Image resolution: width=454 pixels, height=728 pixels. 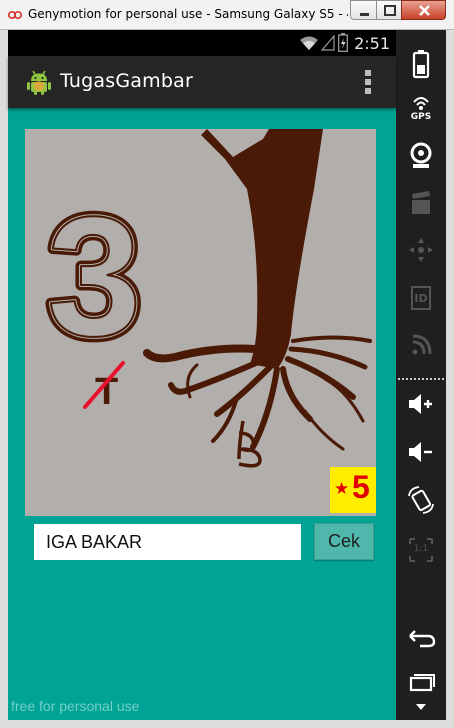 What do you see at coordinates (364, 14) in the screenshot?
I see `minimize-icon` at bounding box center [364, 14].